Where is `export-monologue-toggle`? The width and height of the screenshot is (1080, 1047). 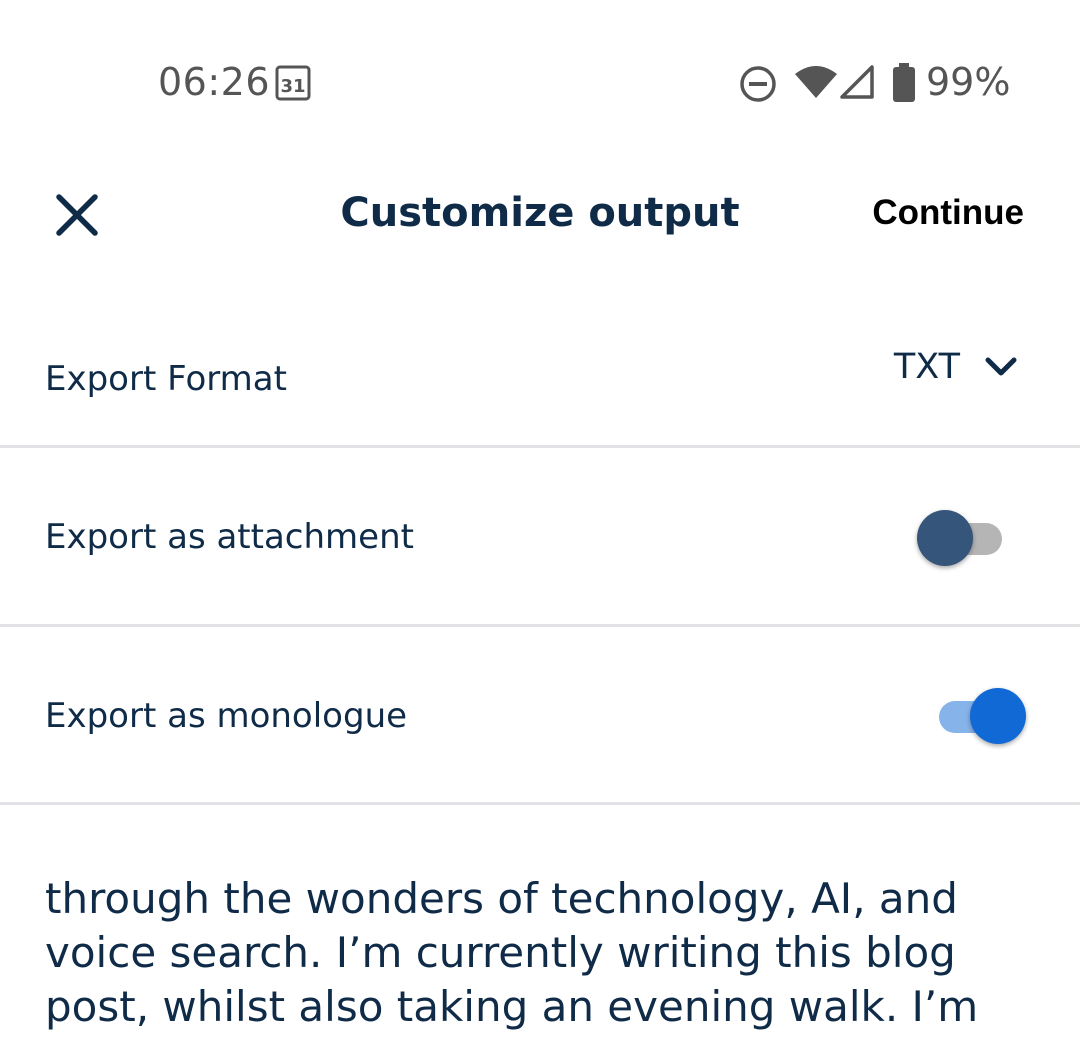 export-monologue-toggle is located at coordinates (982, 716).